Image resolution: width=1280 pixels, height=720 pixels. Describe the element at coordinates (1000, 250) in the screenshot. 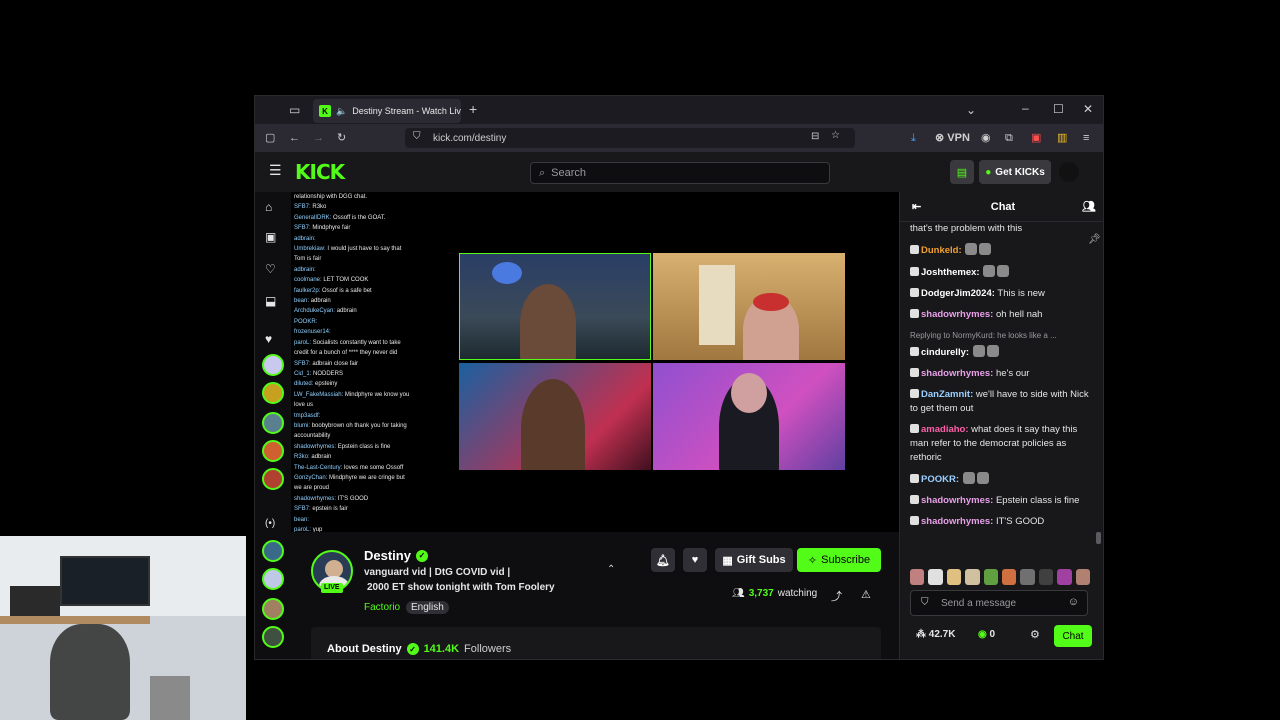

I see `chat-message: Dunkeld:` at that location.